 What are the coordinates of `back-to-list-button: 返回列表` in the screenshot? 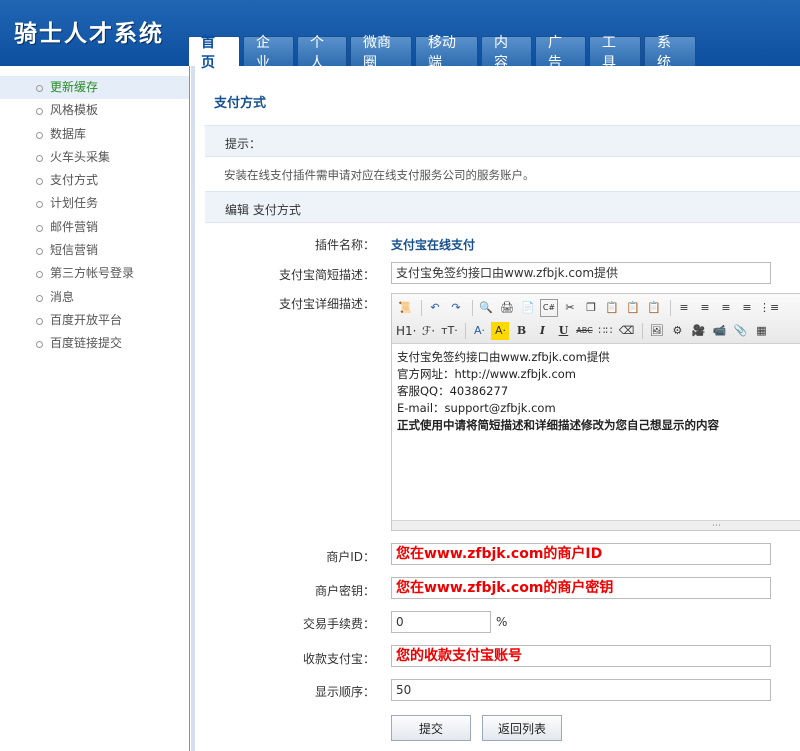 It's located at (522, 728).